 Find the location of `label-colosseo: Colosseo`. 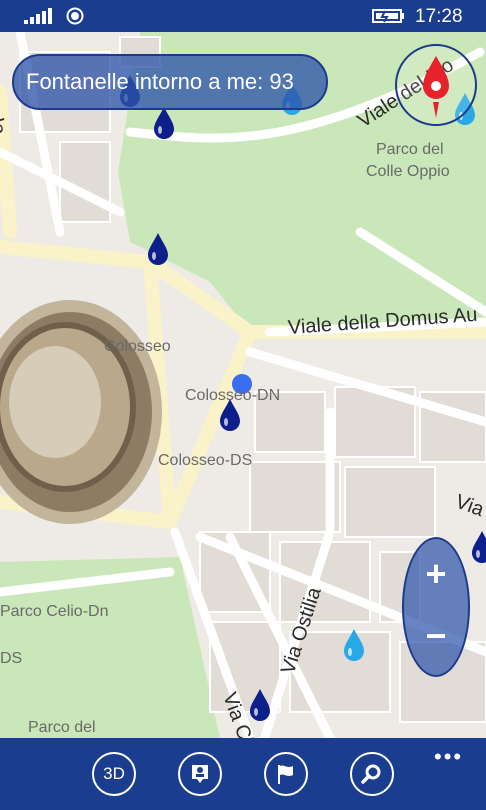

label-colosseo: Colosseo is located at coordinates (137, 346).